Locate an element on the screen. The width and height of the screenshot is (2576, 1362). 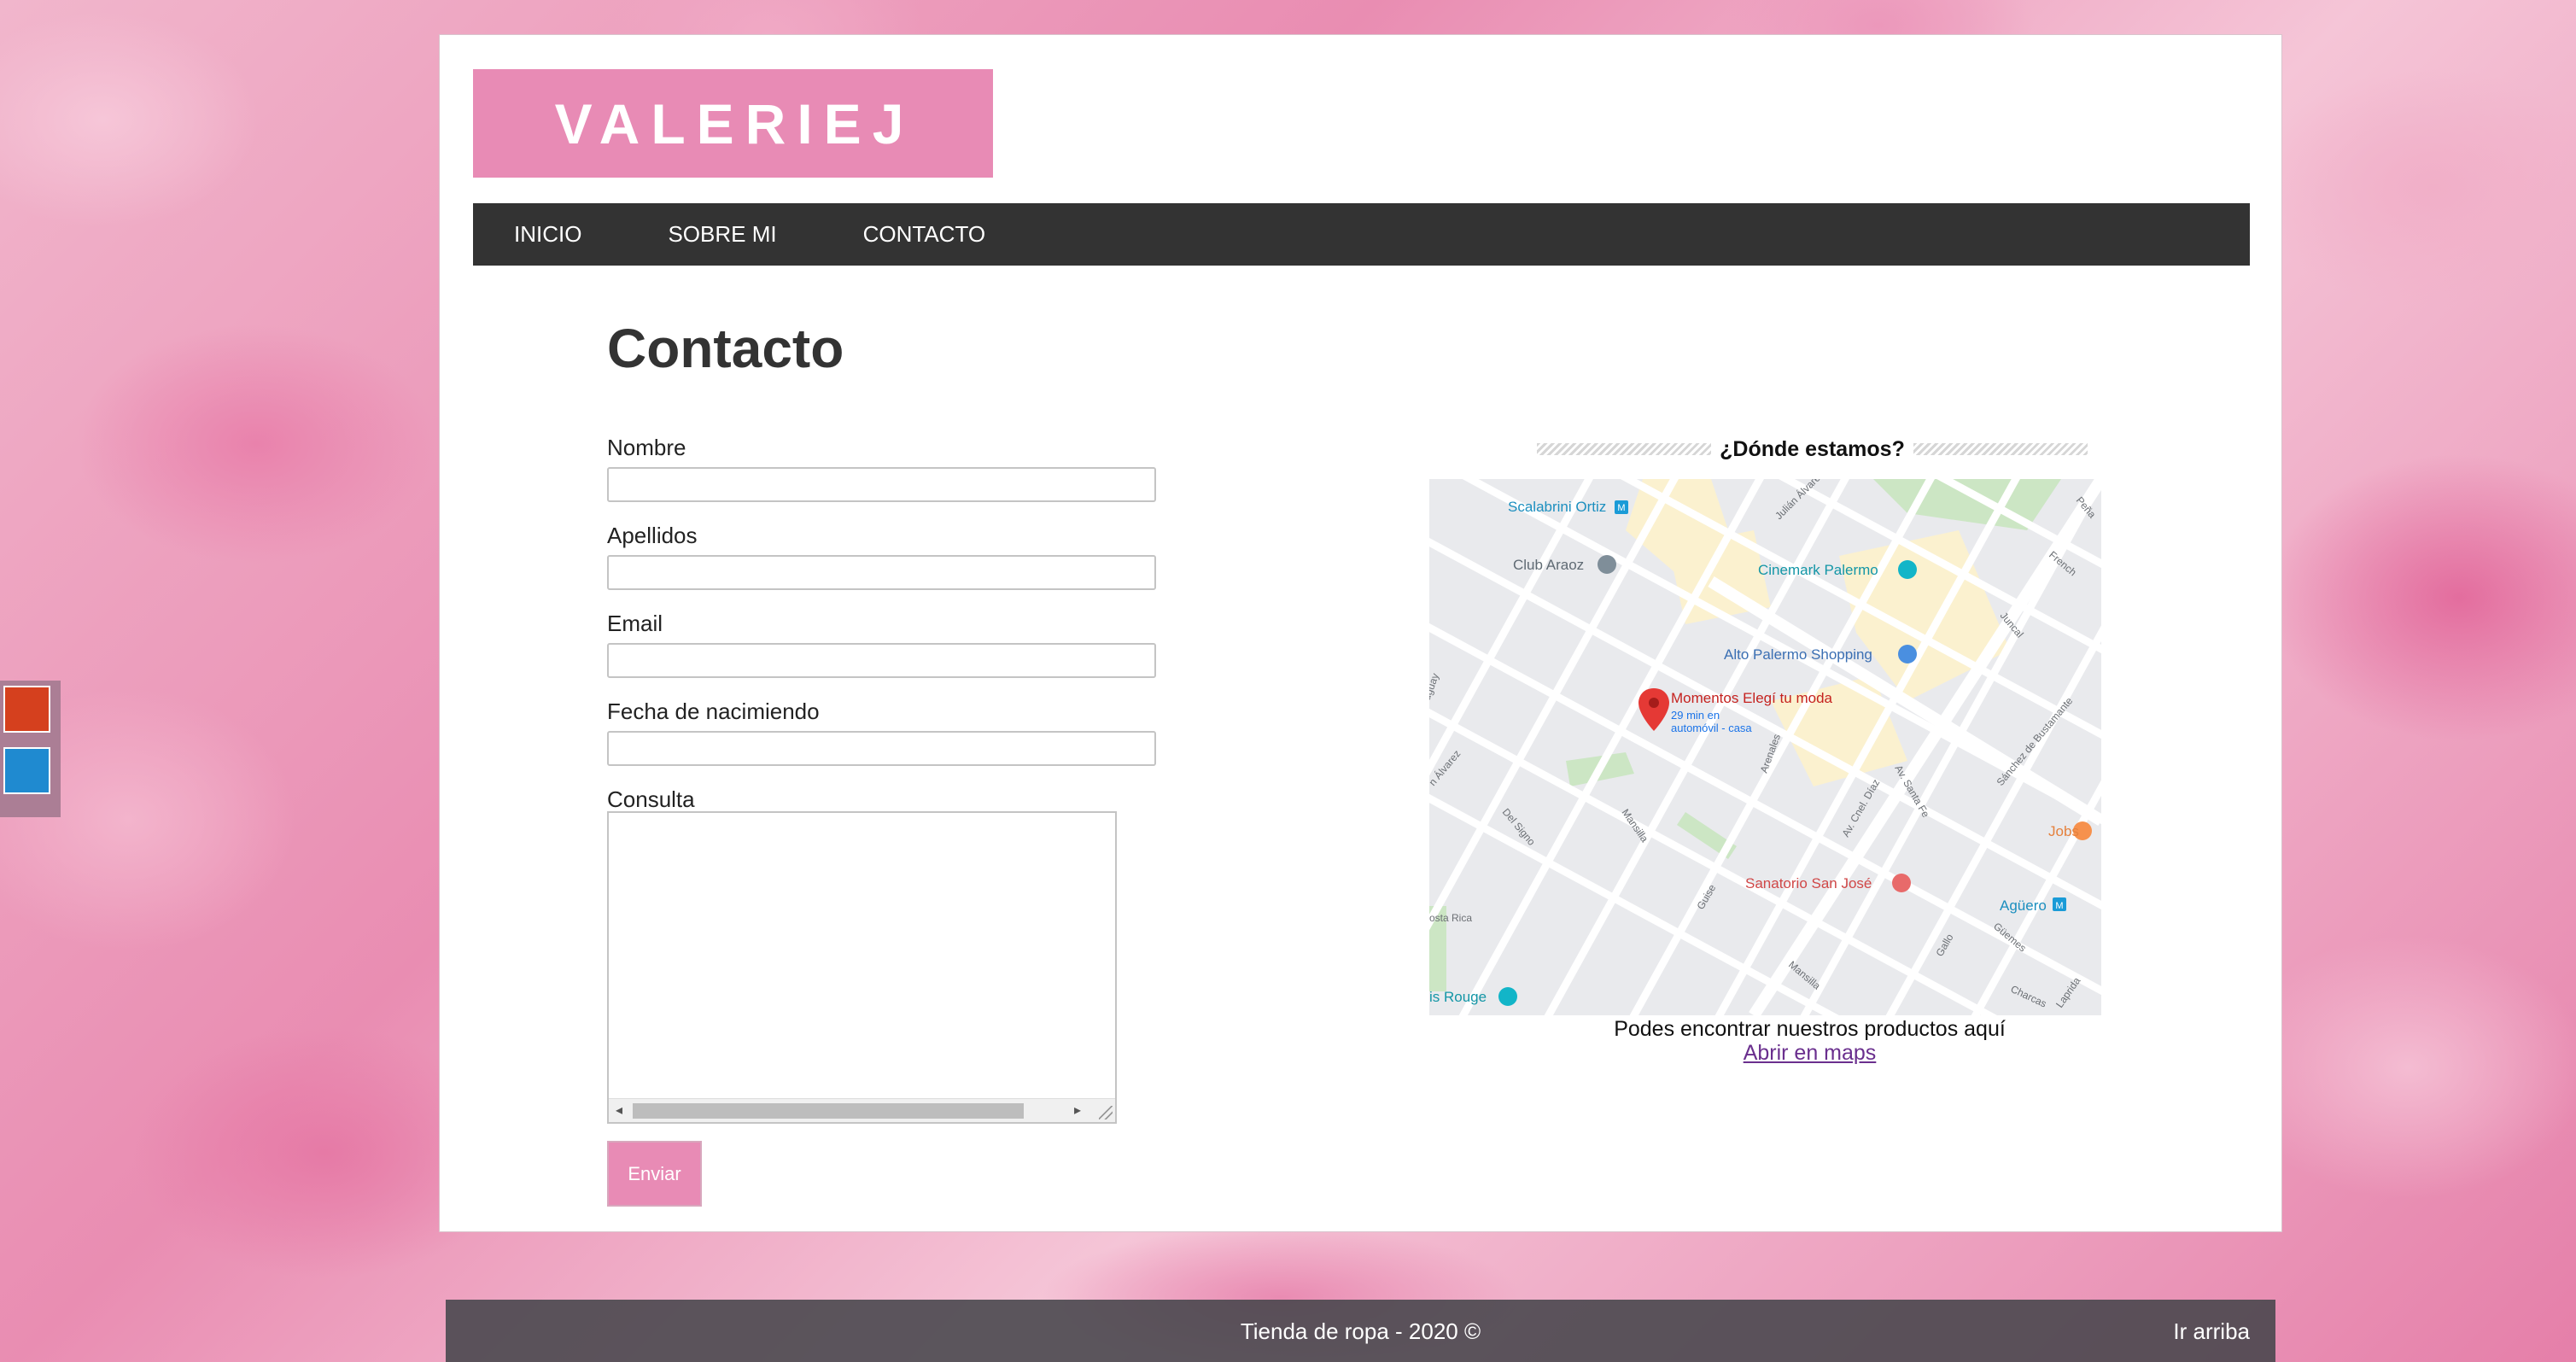
map-heading: ¿Dónde estamos? is located at coordinates (1812, 449).